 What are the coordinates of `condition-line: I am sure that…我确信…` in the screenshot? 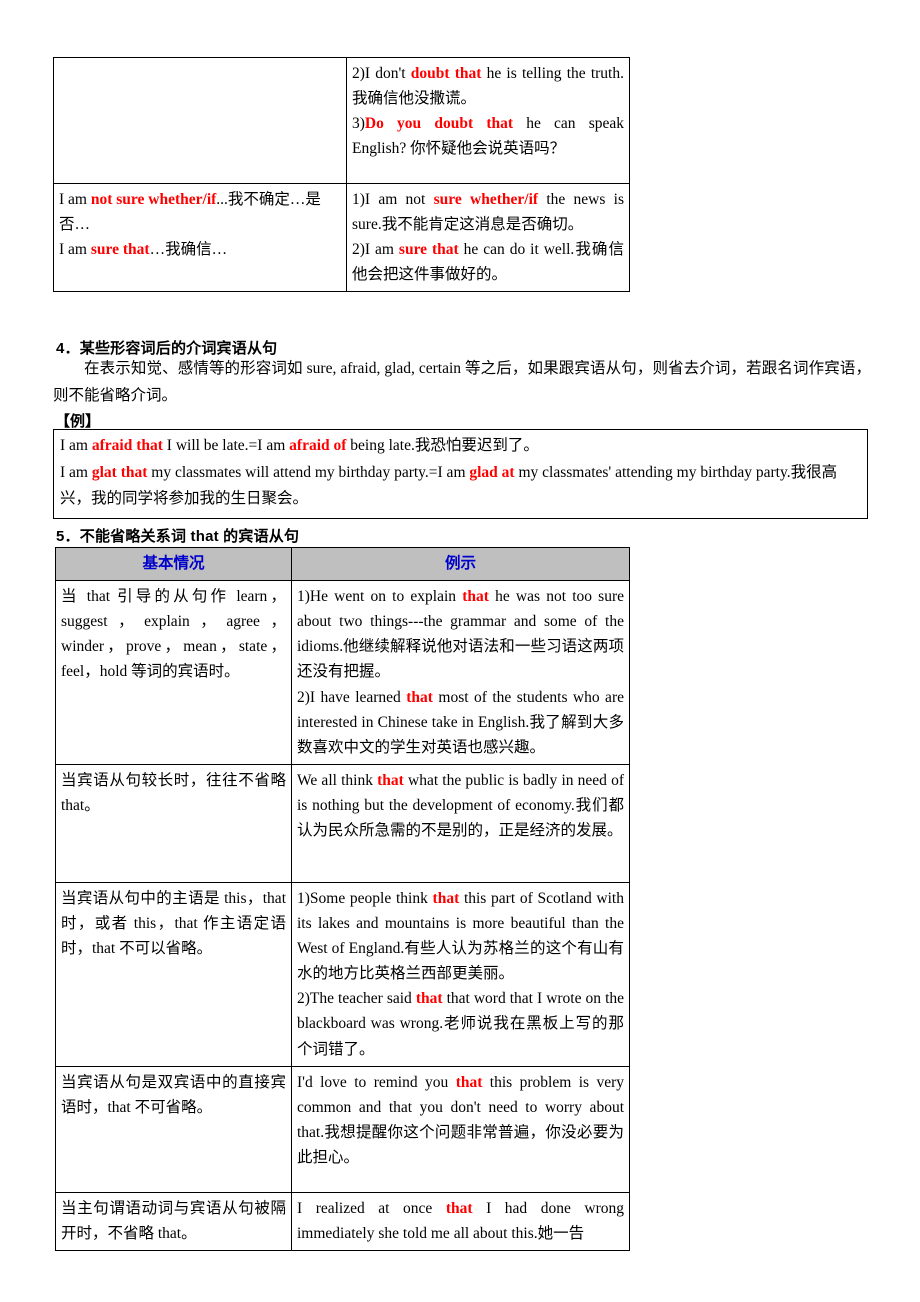 It's located at (200, 249).